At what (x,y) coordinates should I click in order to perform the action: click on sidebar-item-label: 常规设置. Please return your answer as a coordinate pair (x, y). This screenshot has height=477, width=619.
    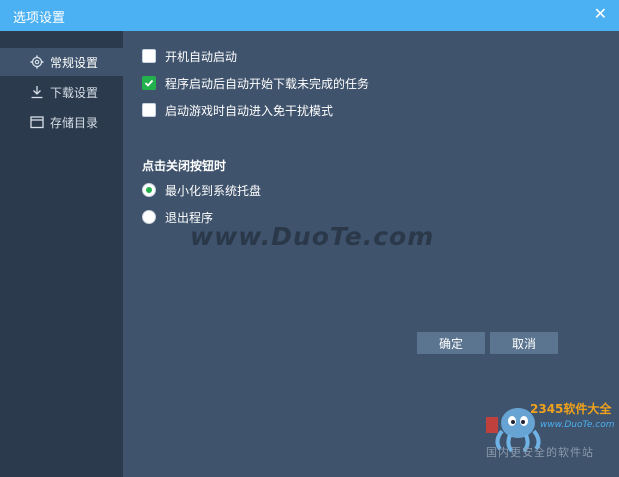
    Looking at the image, I should click on (74, 62).